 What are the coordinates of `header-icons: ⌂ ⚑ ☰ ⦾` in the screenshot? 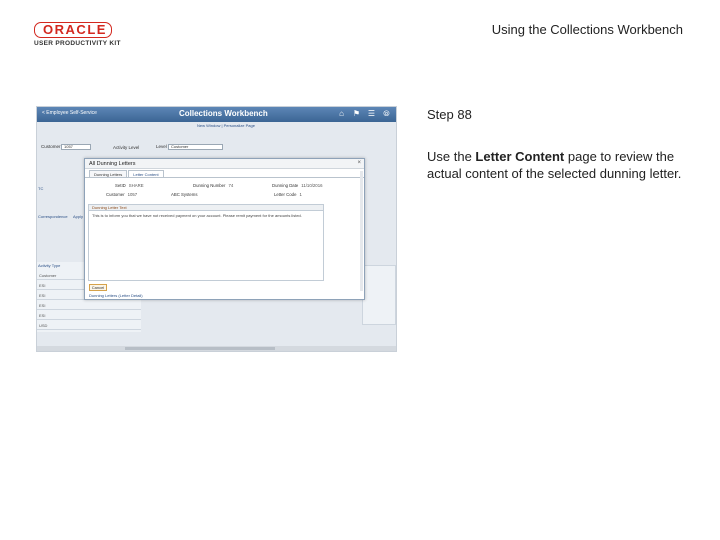 It's located at (364, 113).